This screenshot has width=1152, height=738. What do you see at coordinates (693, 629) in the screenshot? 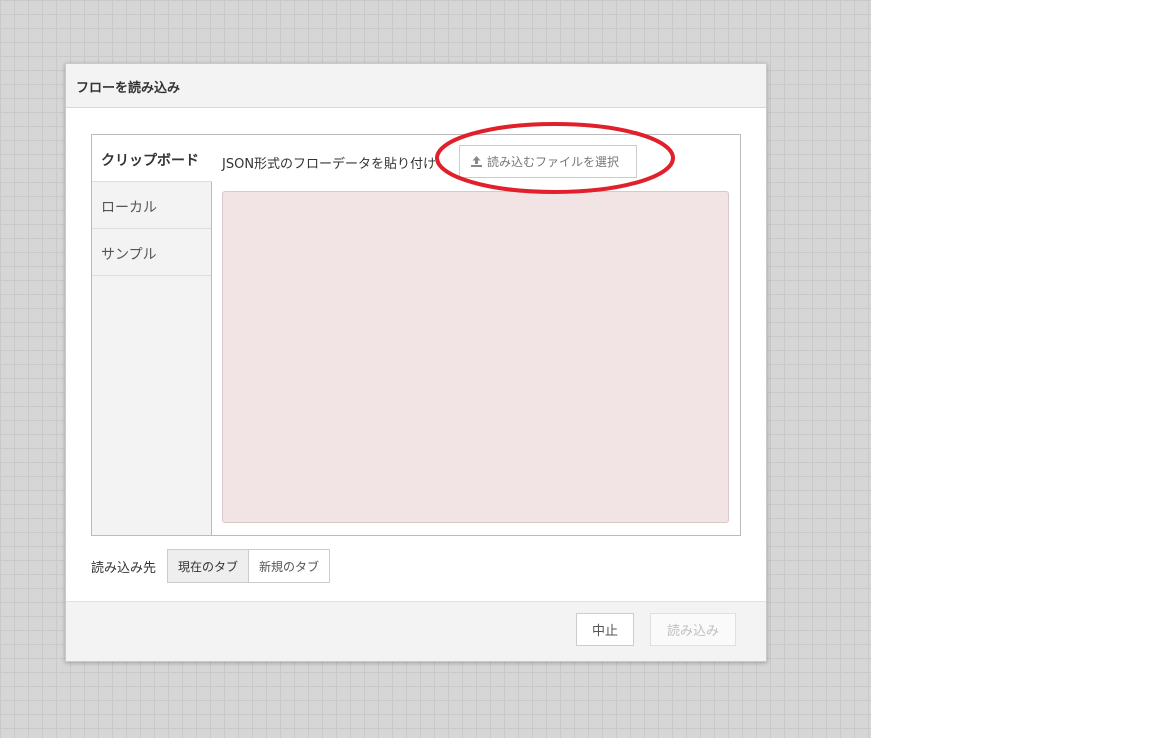
I see `import-button: 読み込み` at bounding box center [693, 629].